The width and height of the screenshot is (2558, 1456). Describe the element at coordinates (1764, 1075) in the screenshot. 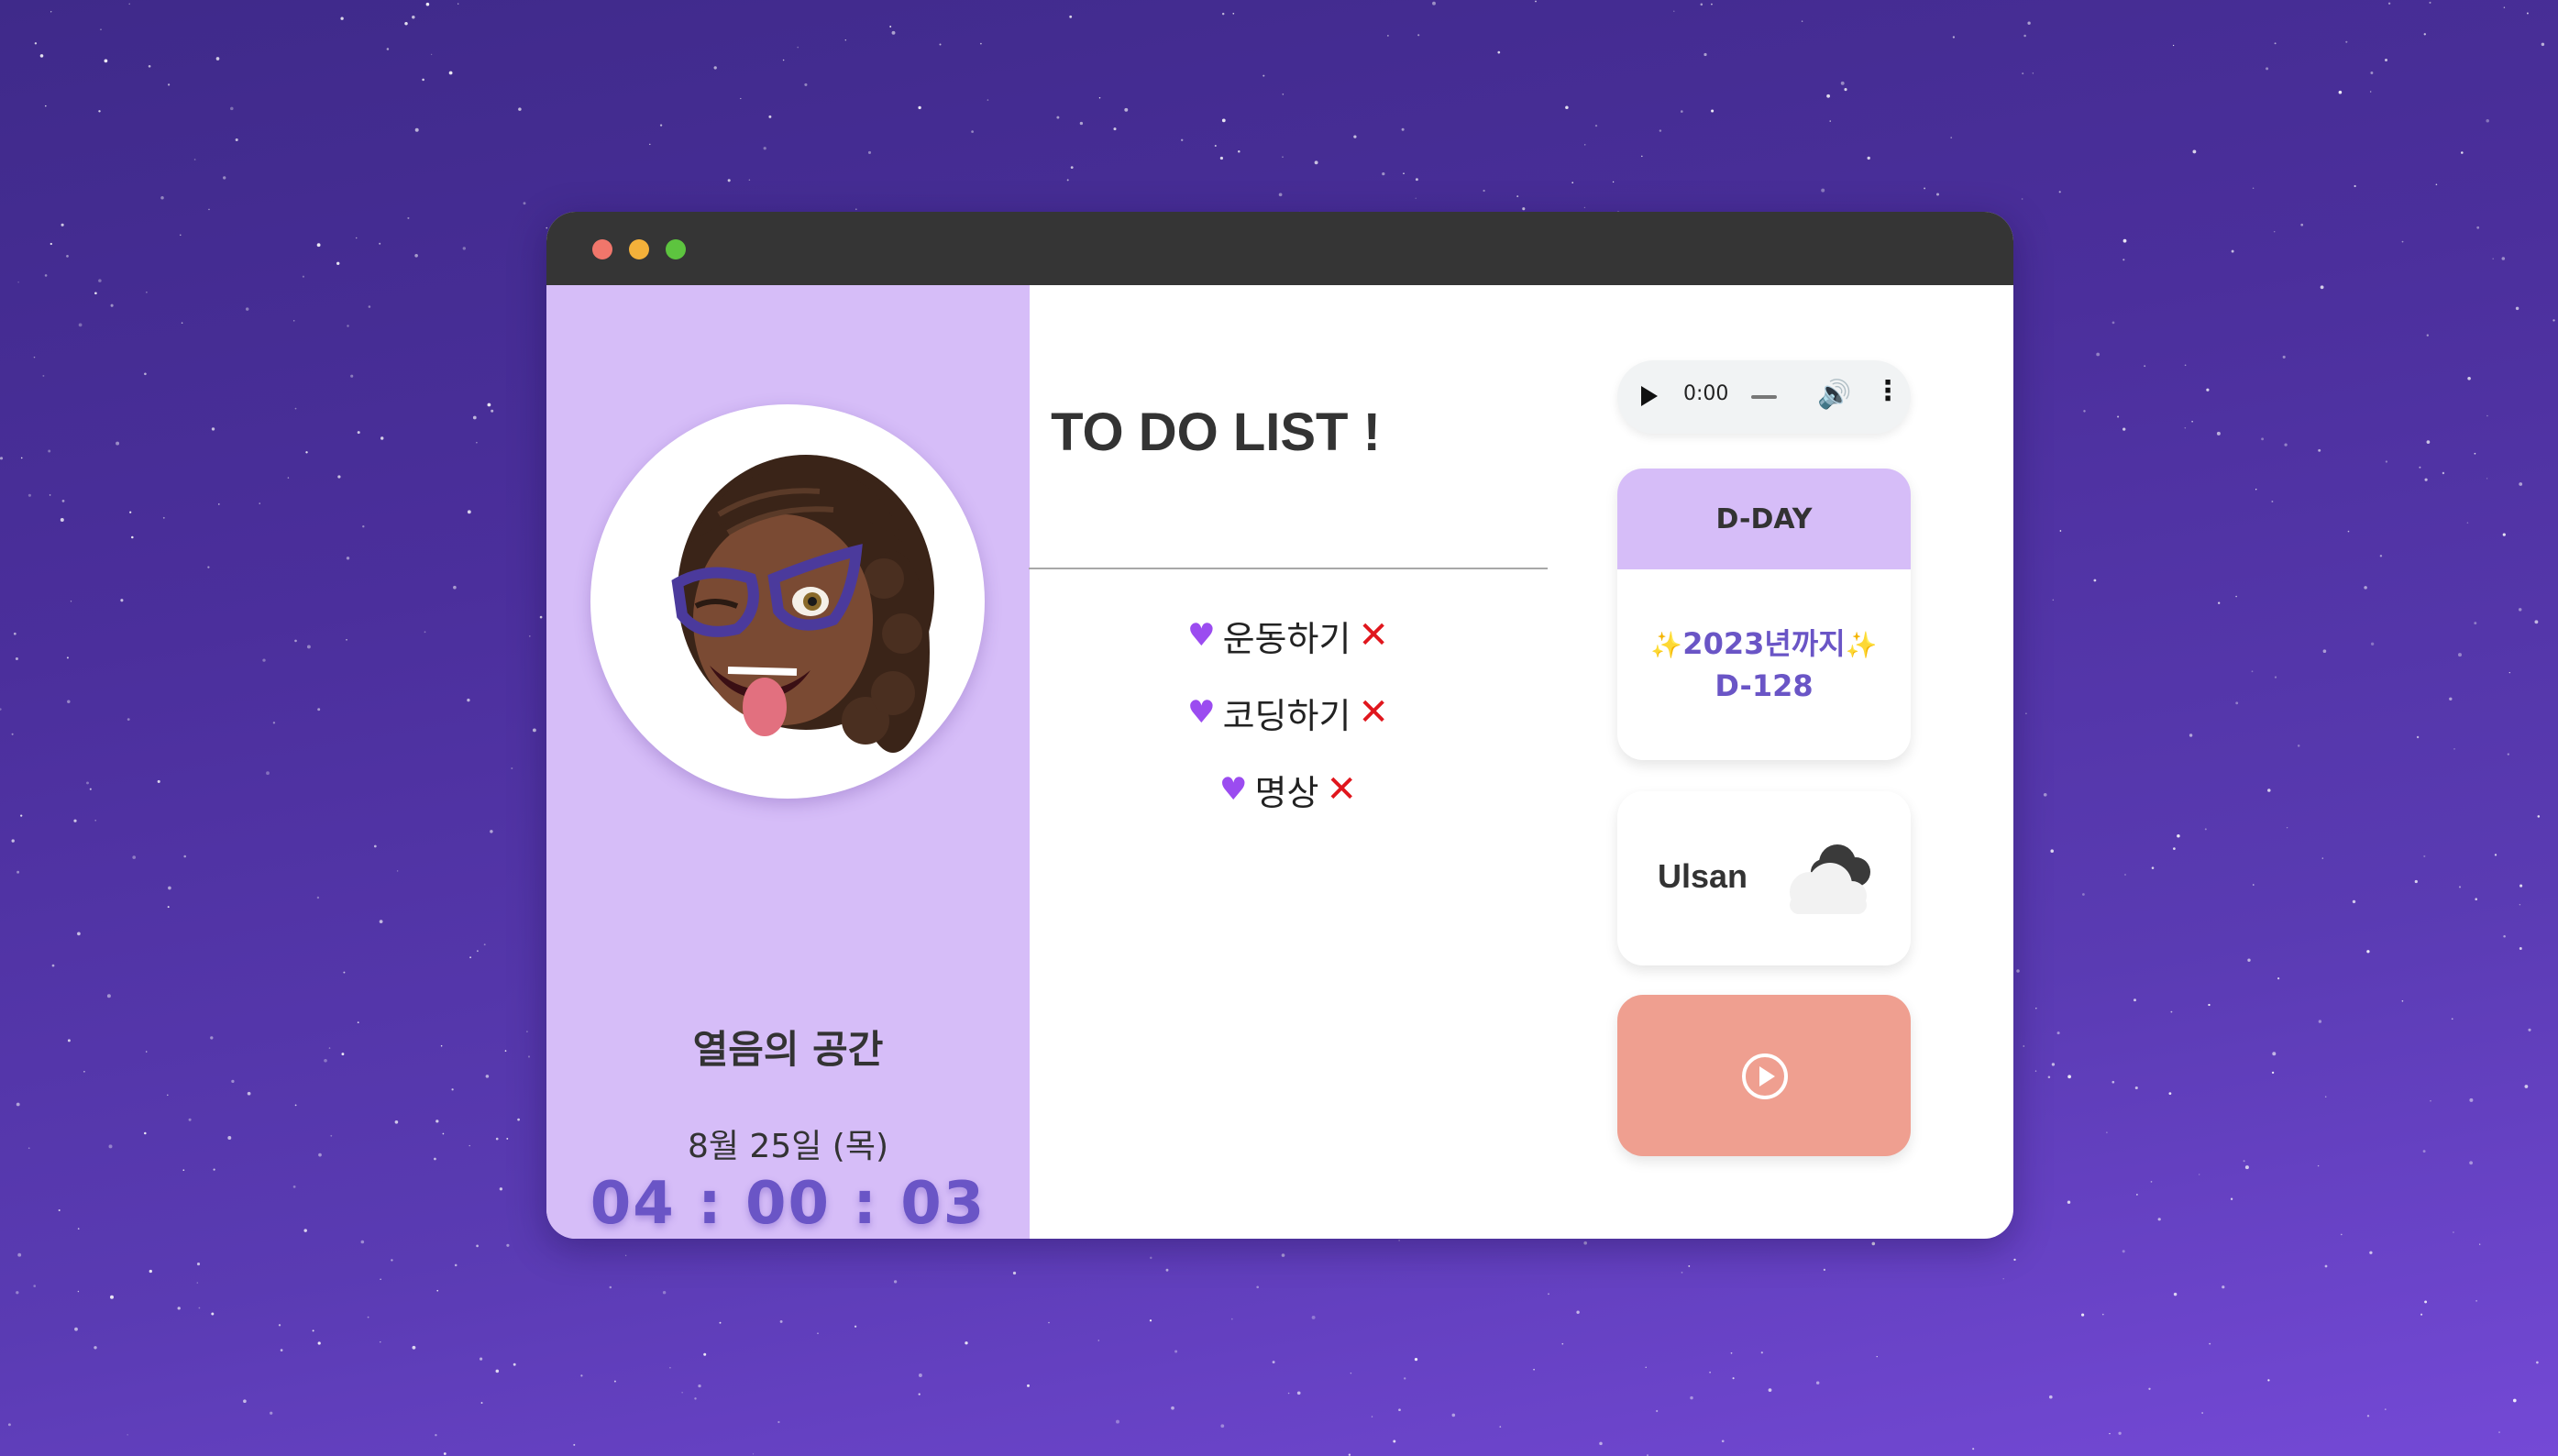

I see `music-play-button` at that location.